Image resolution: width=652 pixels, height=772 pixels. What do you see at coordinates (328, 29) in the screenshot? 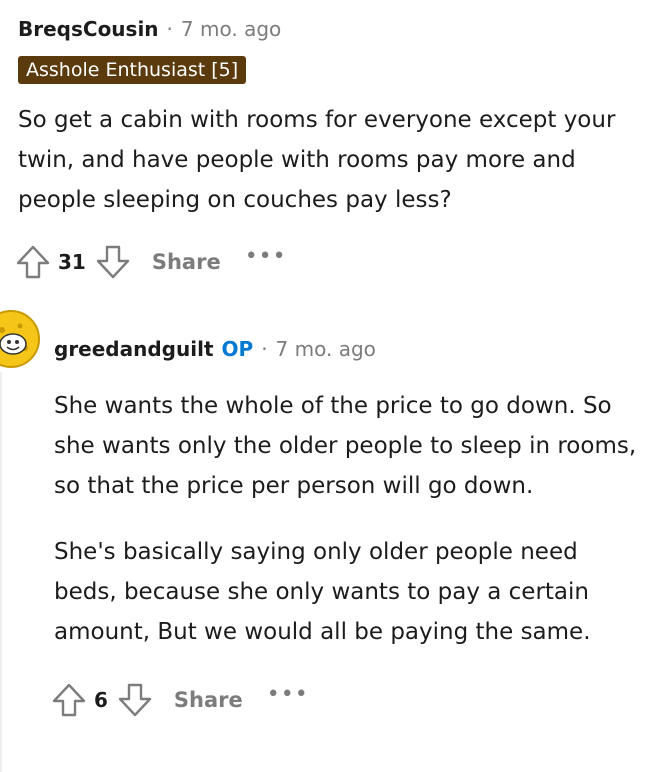
I see `comment-meta: BreqsCousin · 7 mo. ago` at bounding box center [328, 29].